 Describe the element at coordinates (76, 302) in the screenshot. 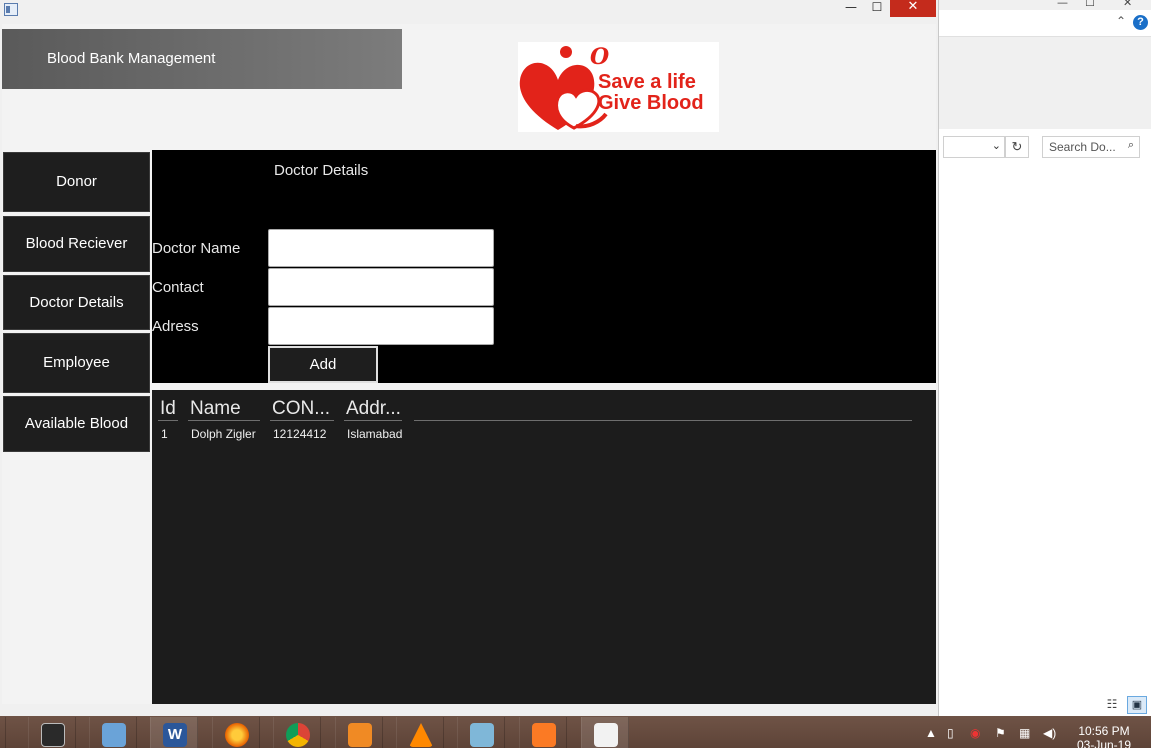

I see `sidebar-item-doctor-details: Doctor Details` at that location.